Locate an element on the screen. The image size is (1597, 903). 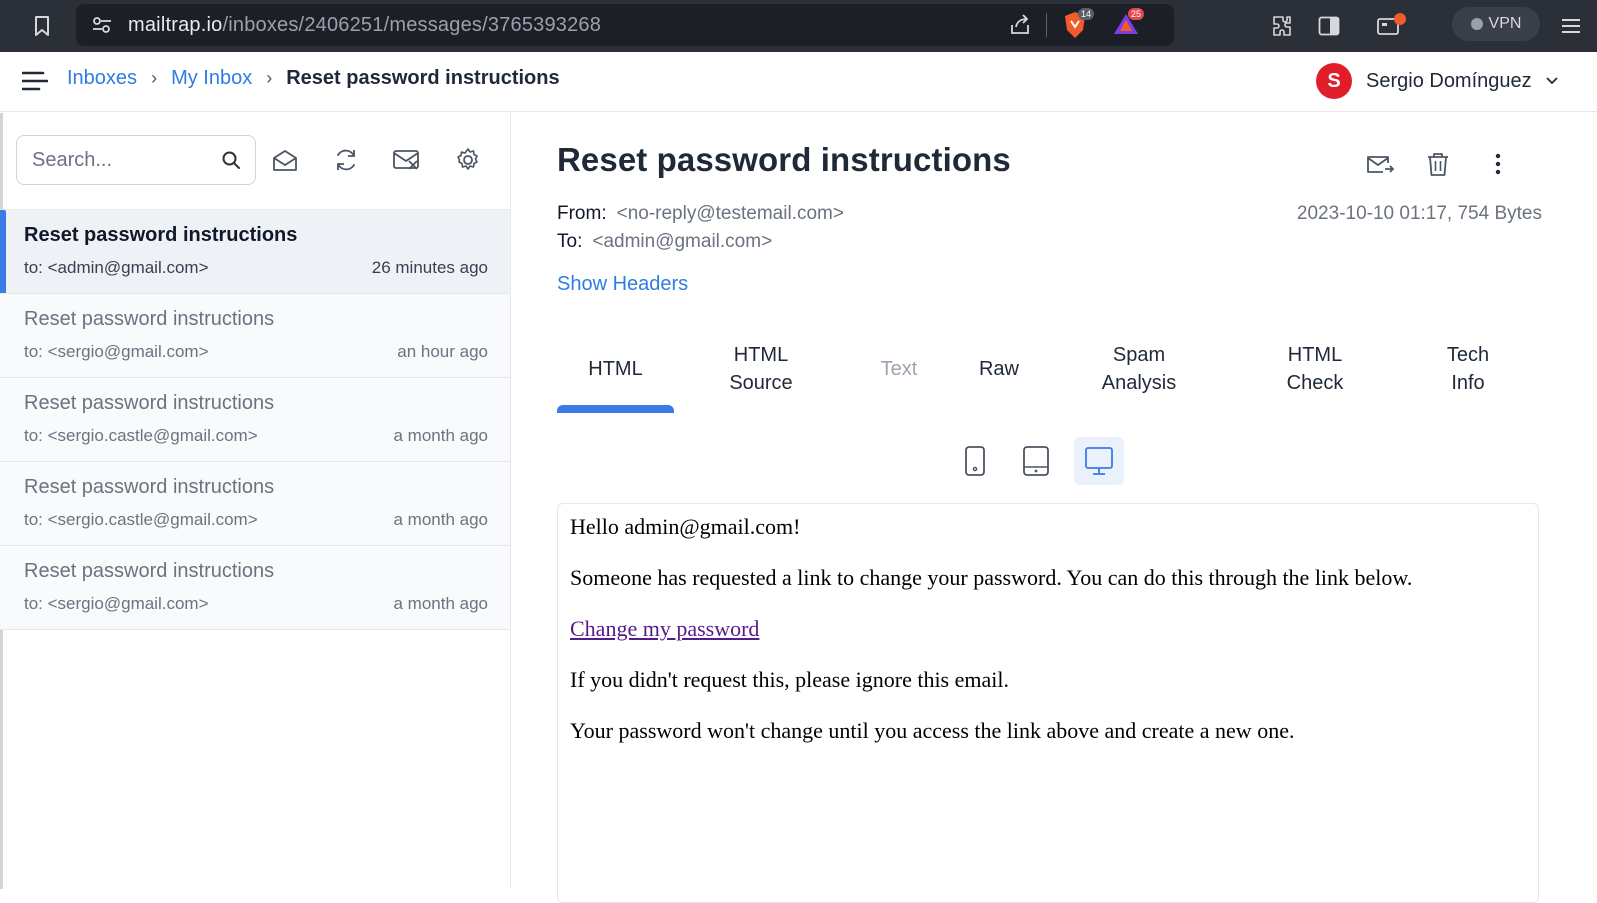
mail-clear-icon is located at coordinates (406, 160).